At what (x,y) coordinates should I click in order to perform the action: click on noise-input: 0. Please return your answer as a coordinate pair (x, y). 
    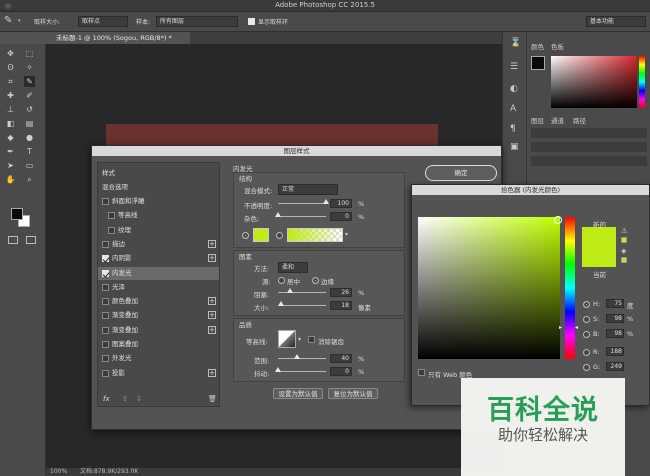
    Looking at the image, I should click on (341, 216).